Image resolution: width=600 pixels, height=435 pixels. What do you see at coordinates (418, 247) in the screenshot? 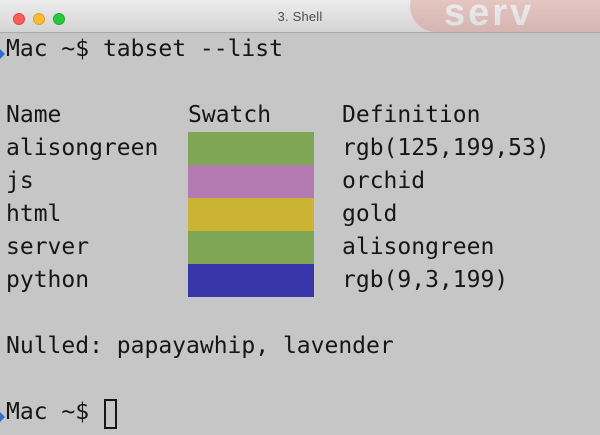
I see `row-definition: alisongreen` at bounding box center [418, 247].